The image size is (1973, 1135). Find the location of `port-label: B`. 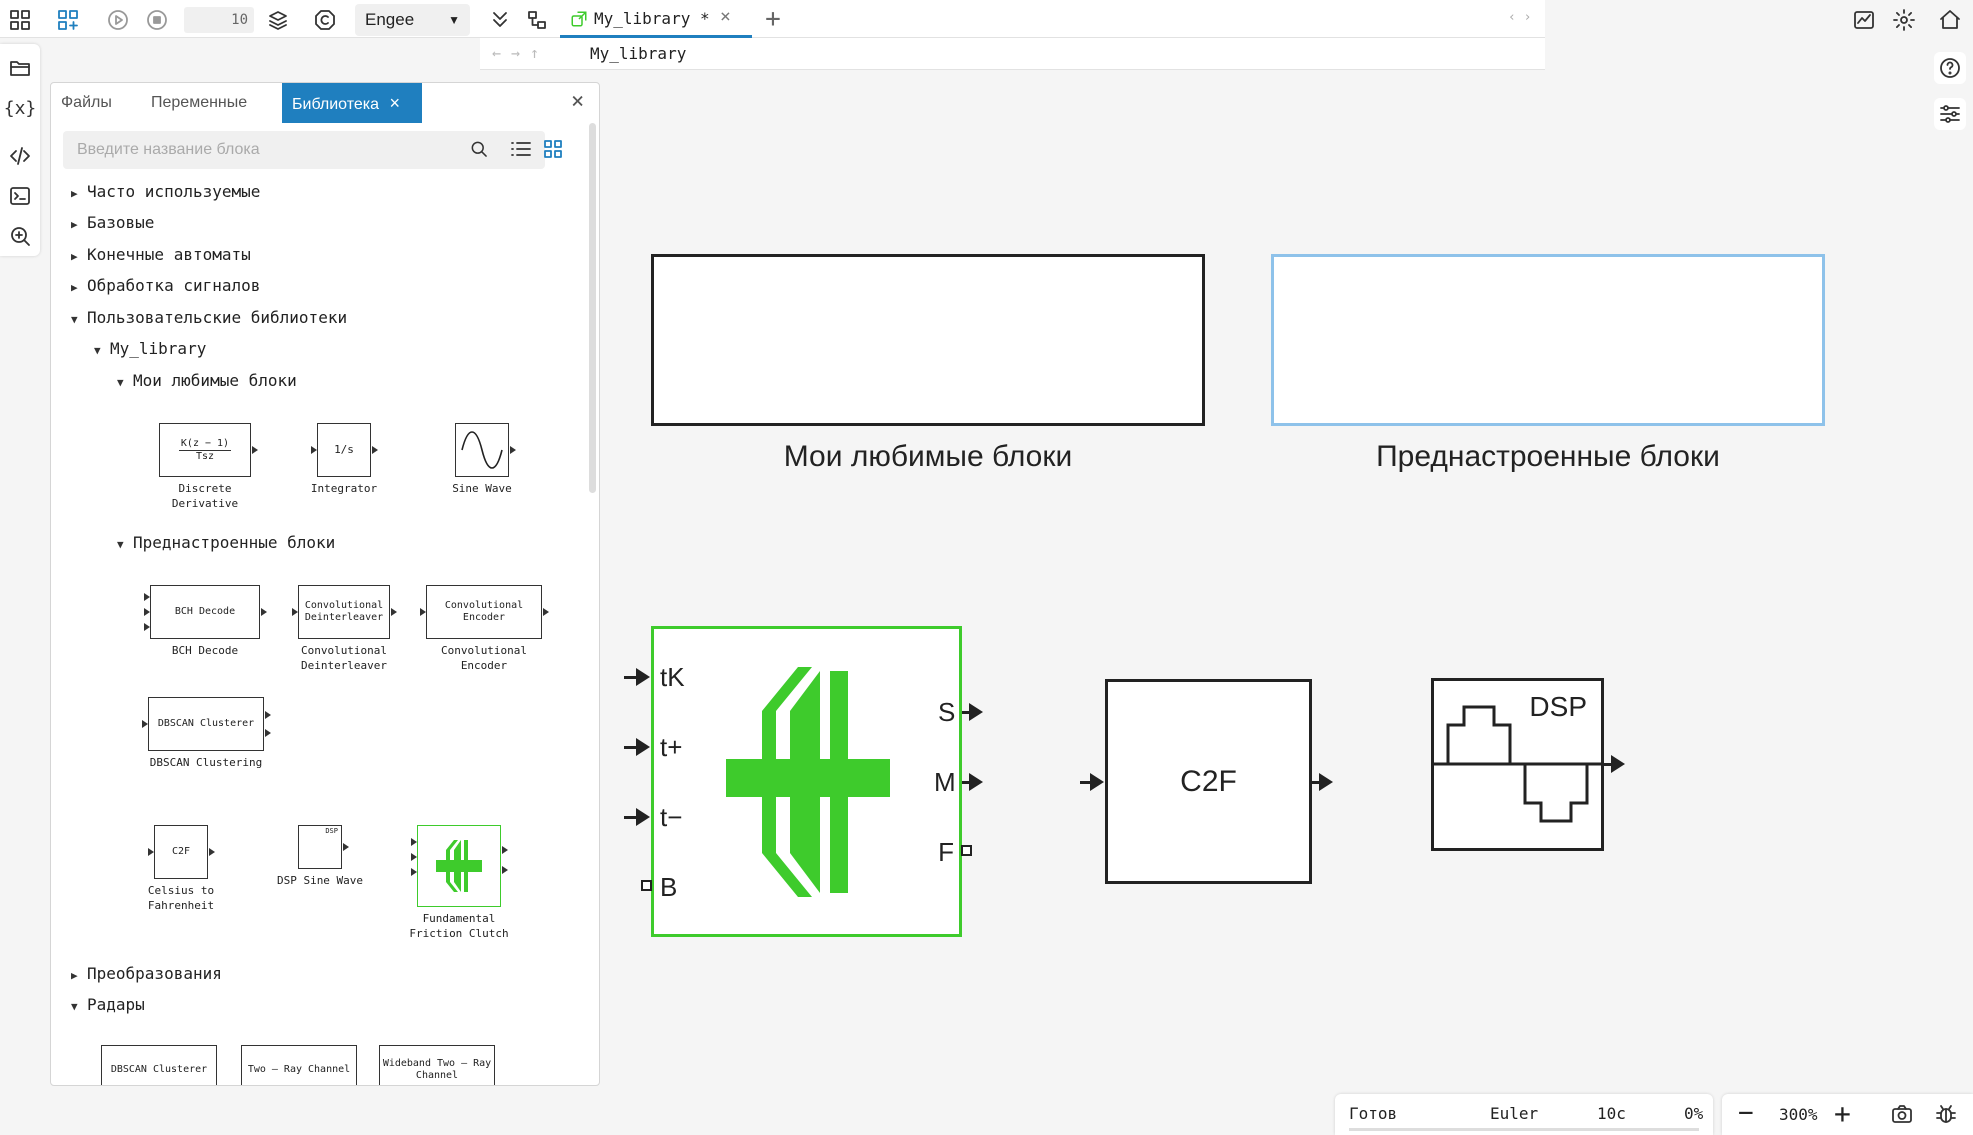

port-label: B is located at coordinates (669, 887).